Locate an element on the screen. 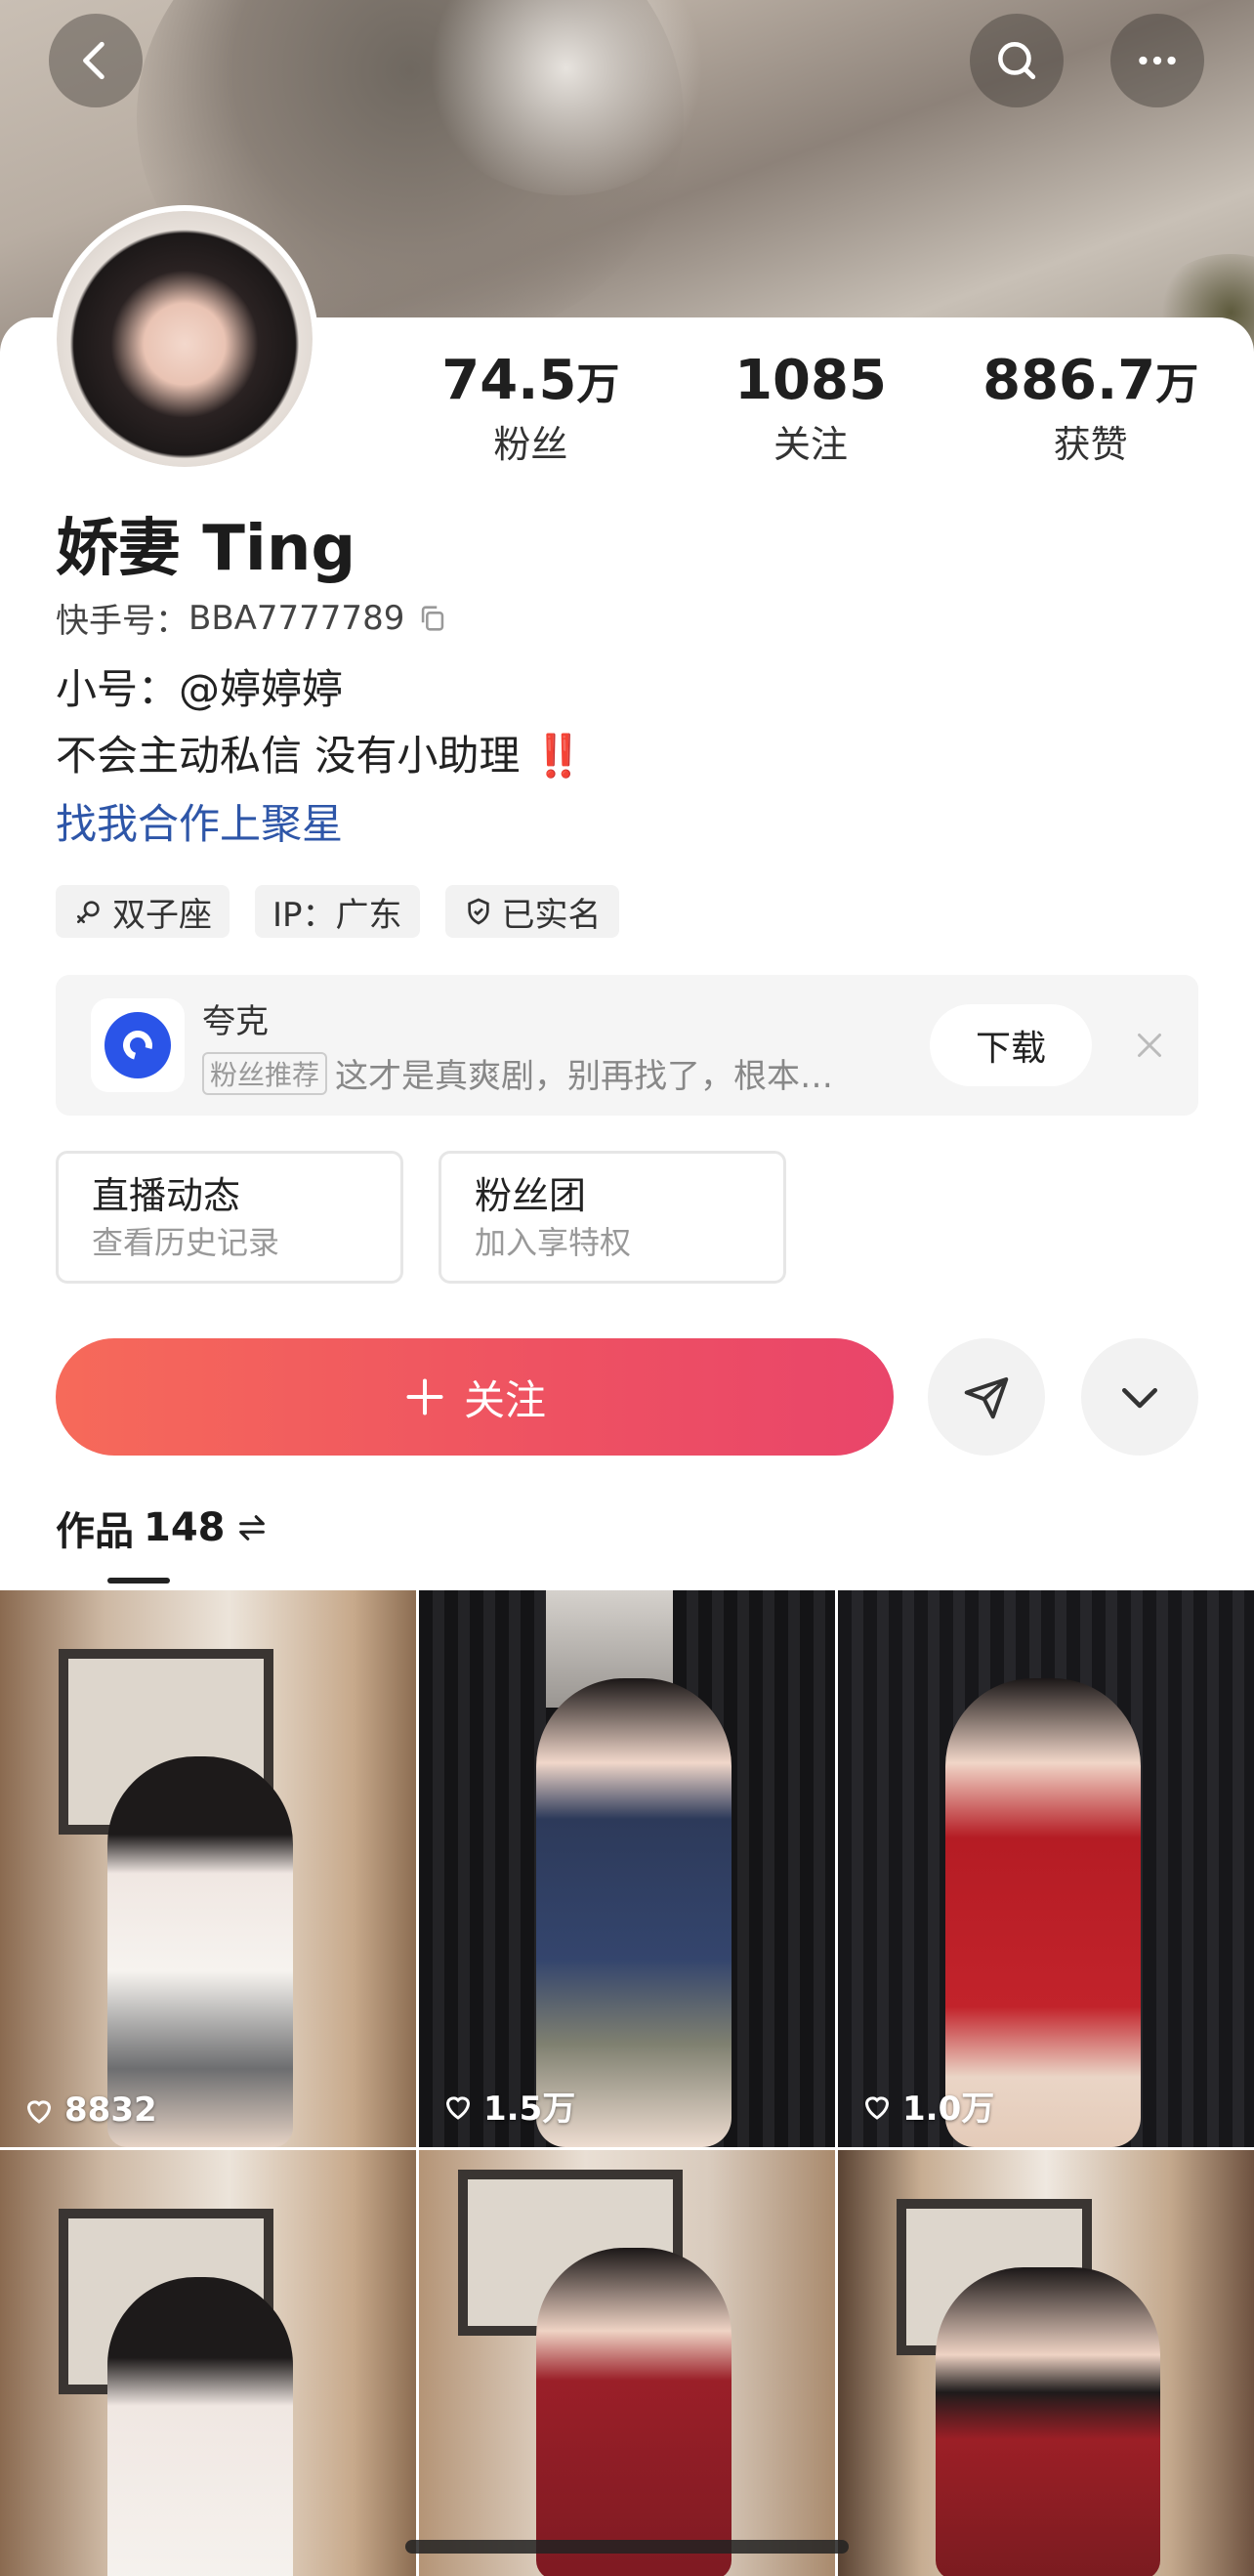 The width and height of the screenshot is (1254, 2576). search-button is located at coordinates (1017, 60).